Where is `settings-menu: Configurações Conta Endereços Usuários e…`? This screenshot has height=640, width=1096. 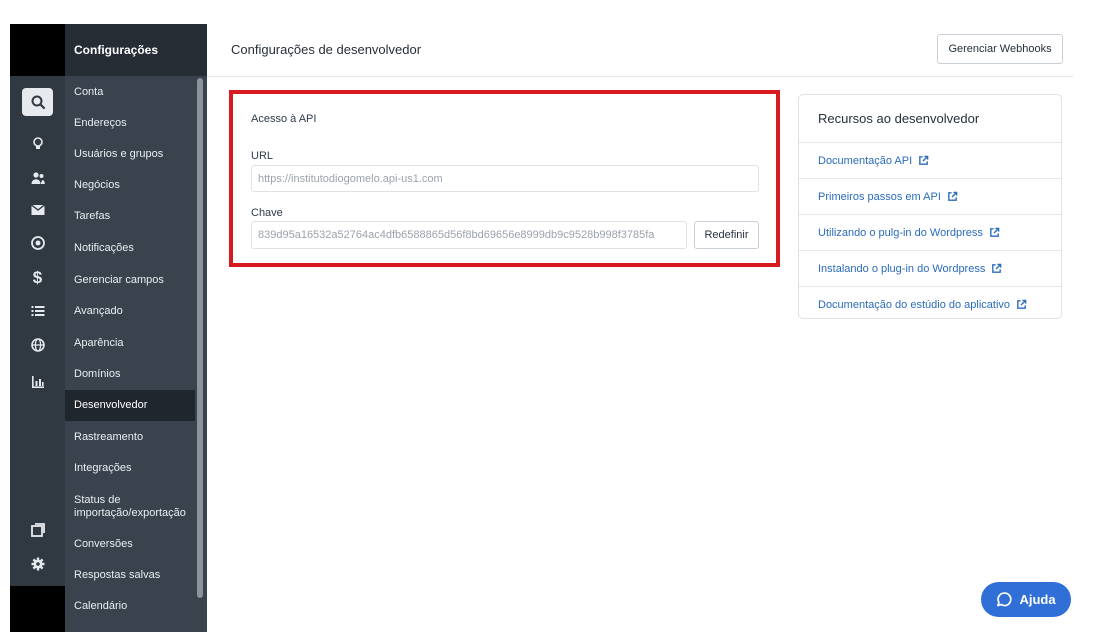 settings-menu: Configurações Conta Endereços Usuários e… is located at coordinates (136, 328).